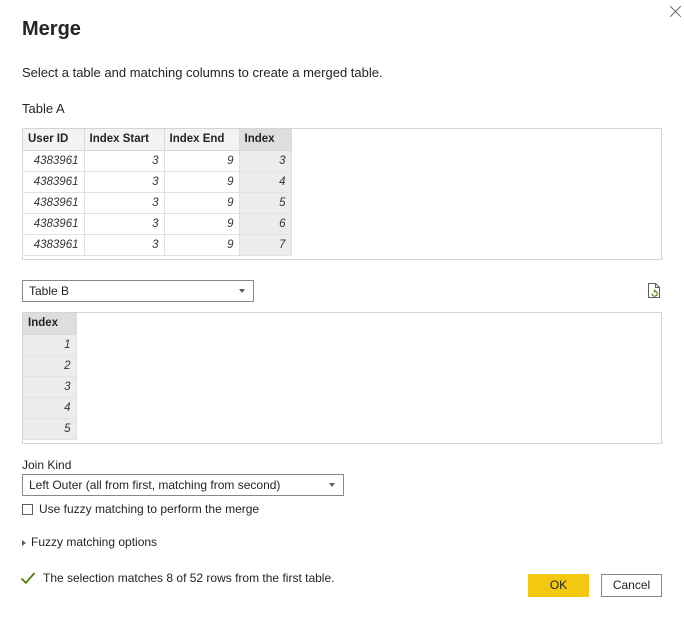 Image resolution: width=684 pixels, height=621 pixels. I want to click on cancel-button: Cancel, so click(631, 585).